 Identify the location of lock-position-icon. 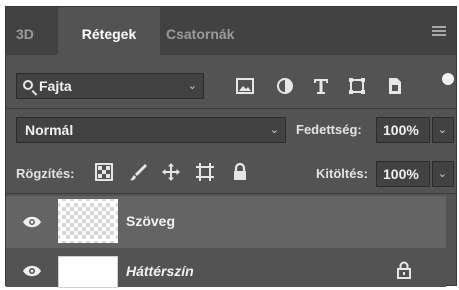
(171, 172).